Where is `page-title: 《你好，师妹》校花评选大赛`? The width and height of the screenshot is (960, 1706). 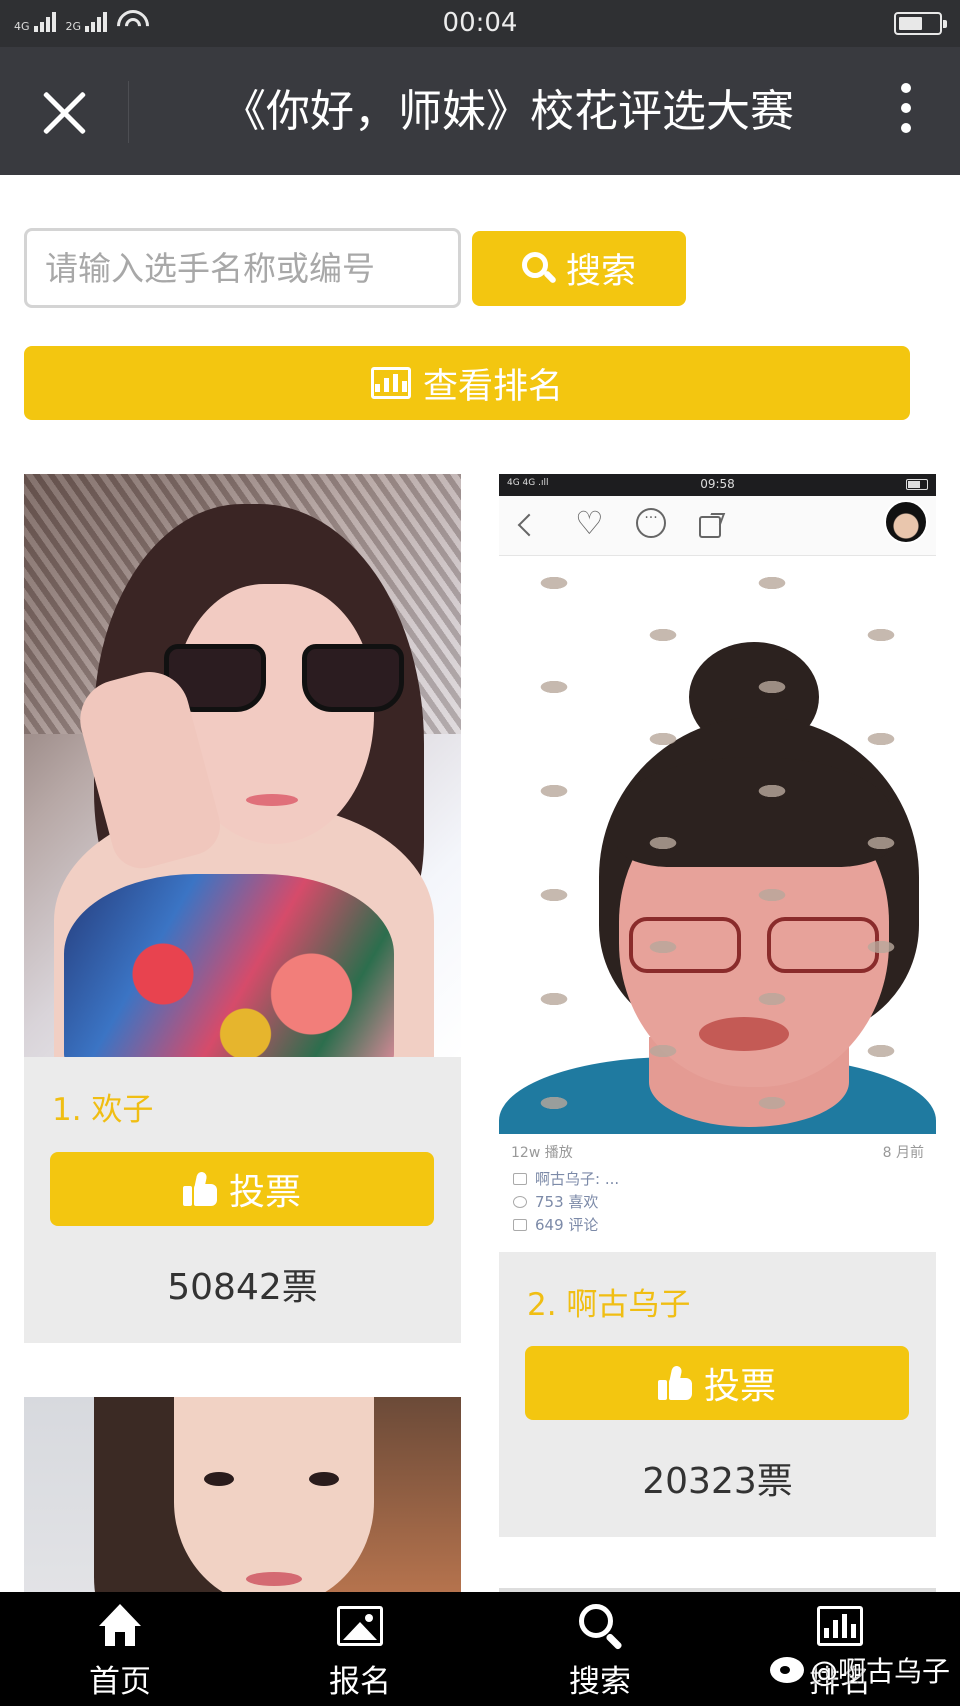
page-title: 《你好，师妹》校花评选大赛 is located at coordinates (508, 111).